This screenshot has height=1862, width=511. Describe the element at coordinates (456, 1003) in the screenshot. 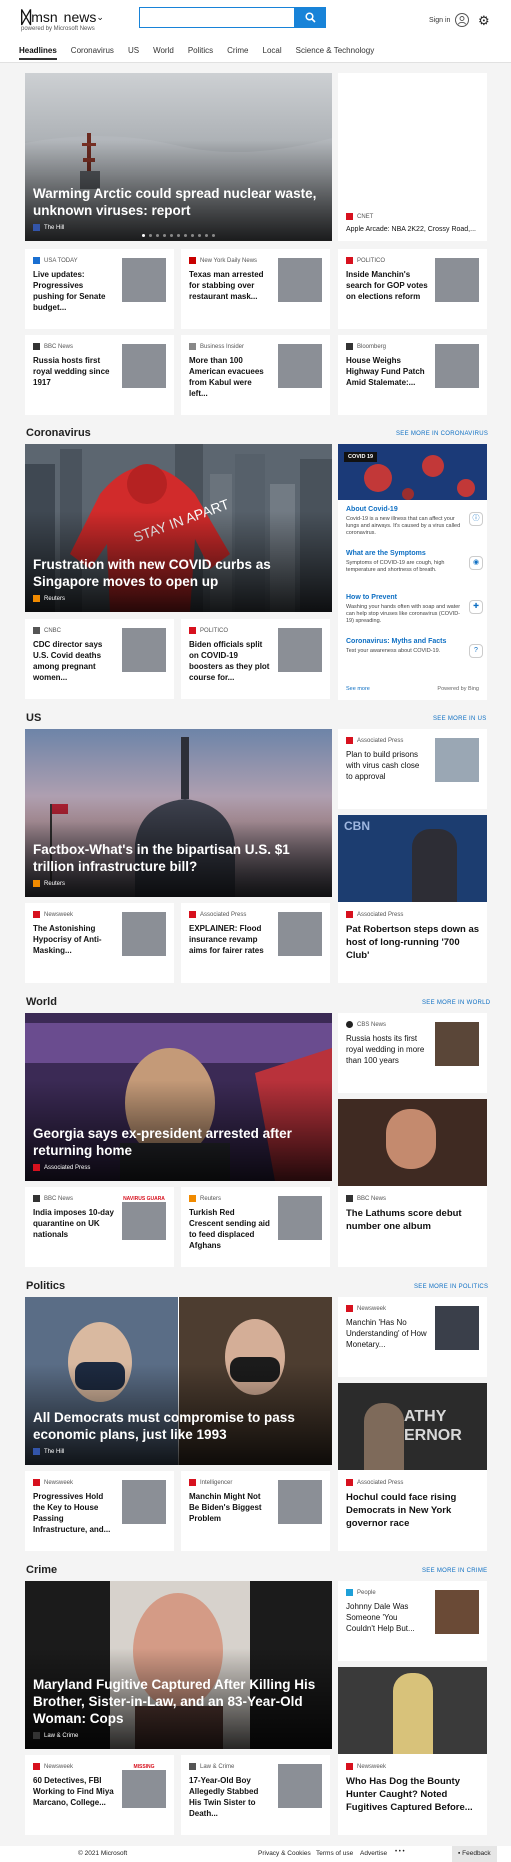

I see `see-more-world: SEE MORE IN WORLD` at that location.